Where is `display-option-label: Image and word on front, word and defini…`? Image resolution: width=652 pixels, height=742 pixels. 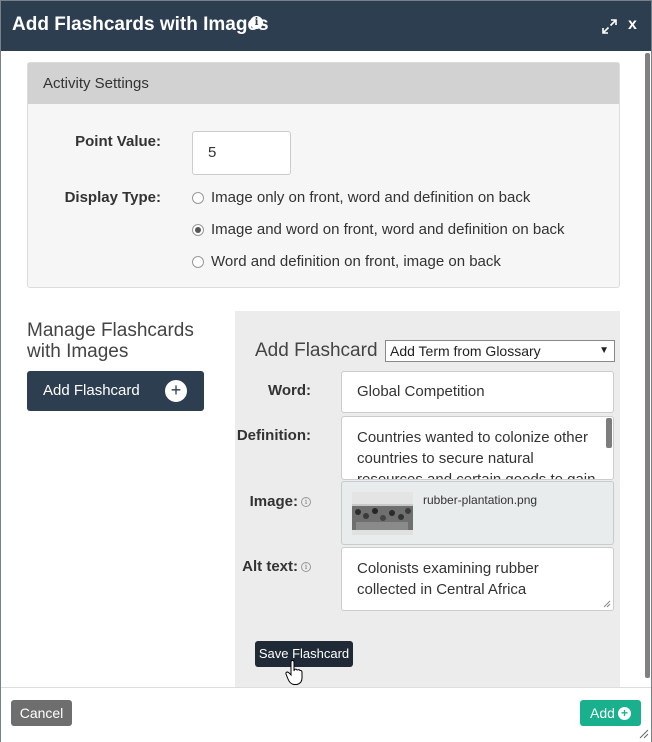 display-option-label: Image and word on front, word and defini… is located at coordinates (388, 229).